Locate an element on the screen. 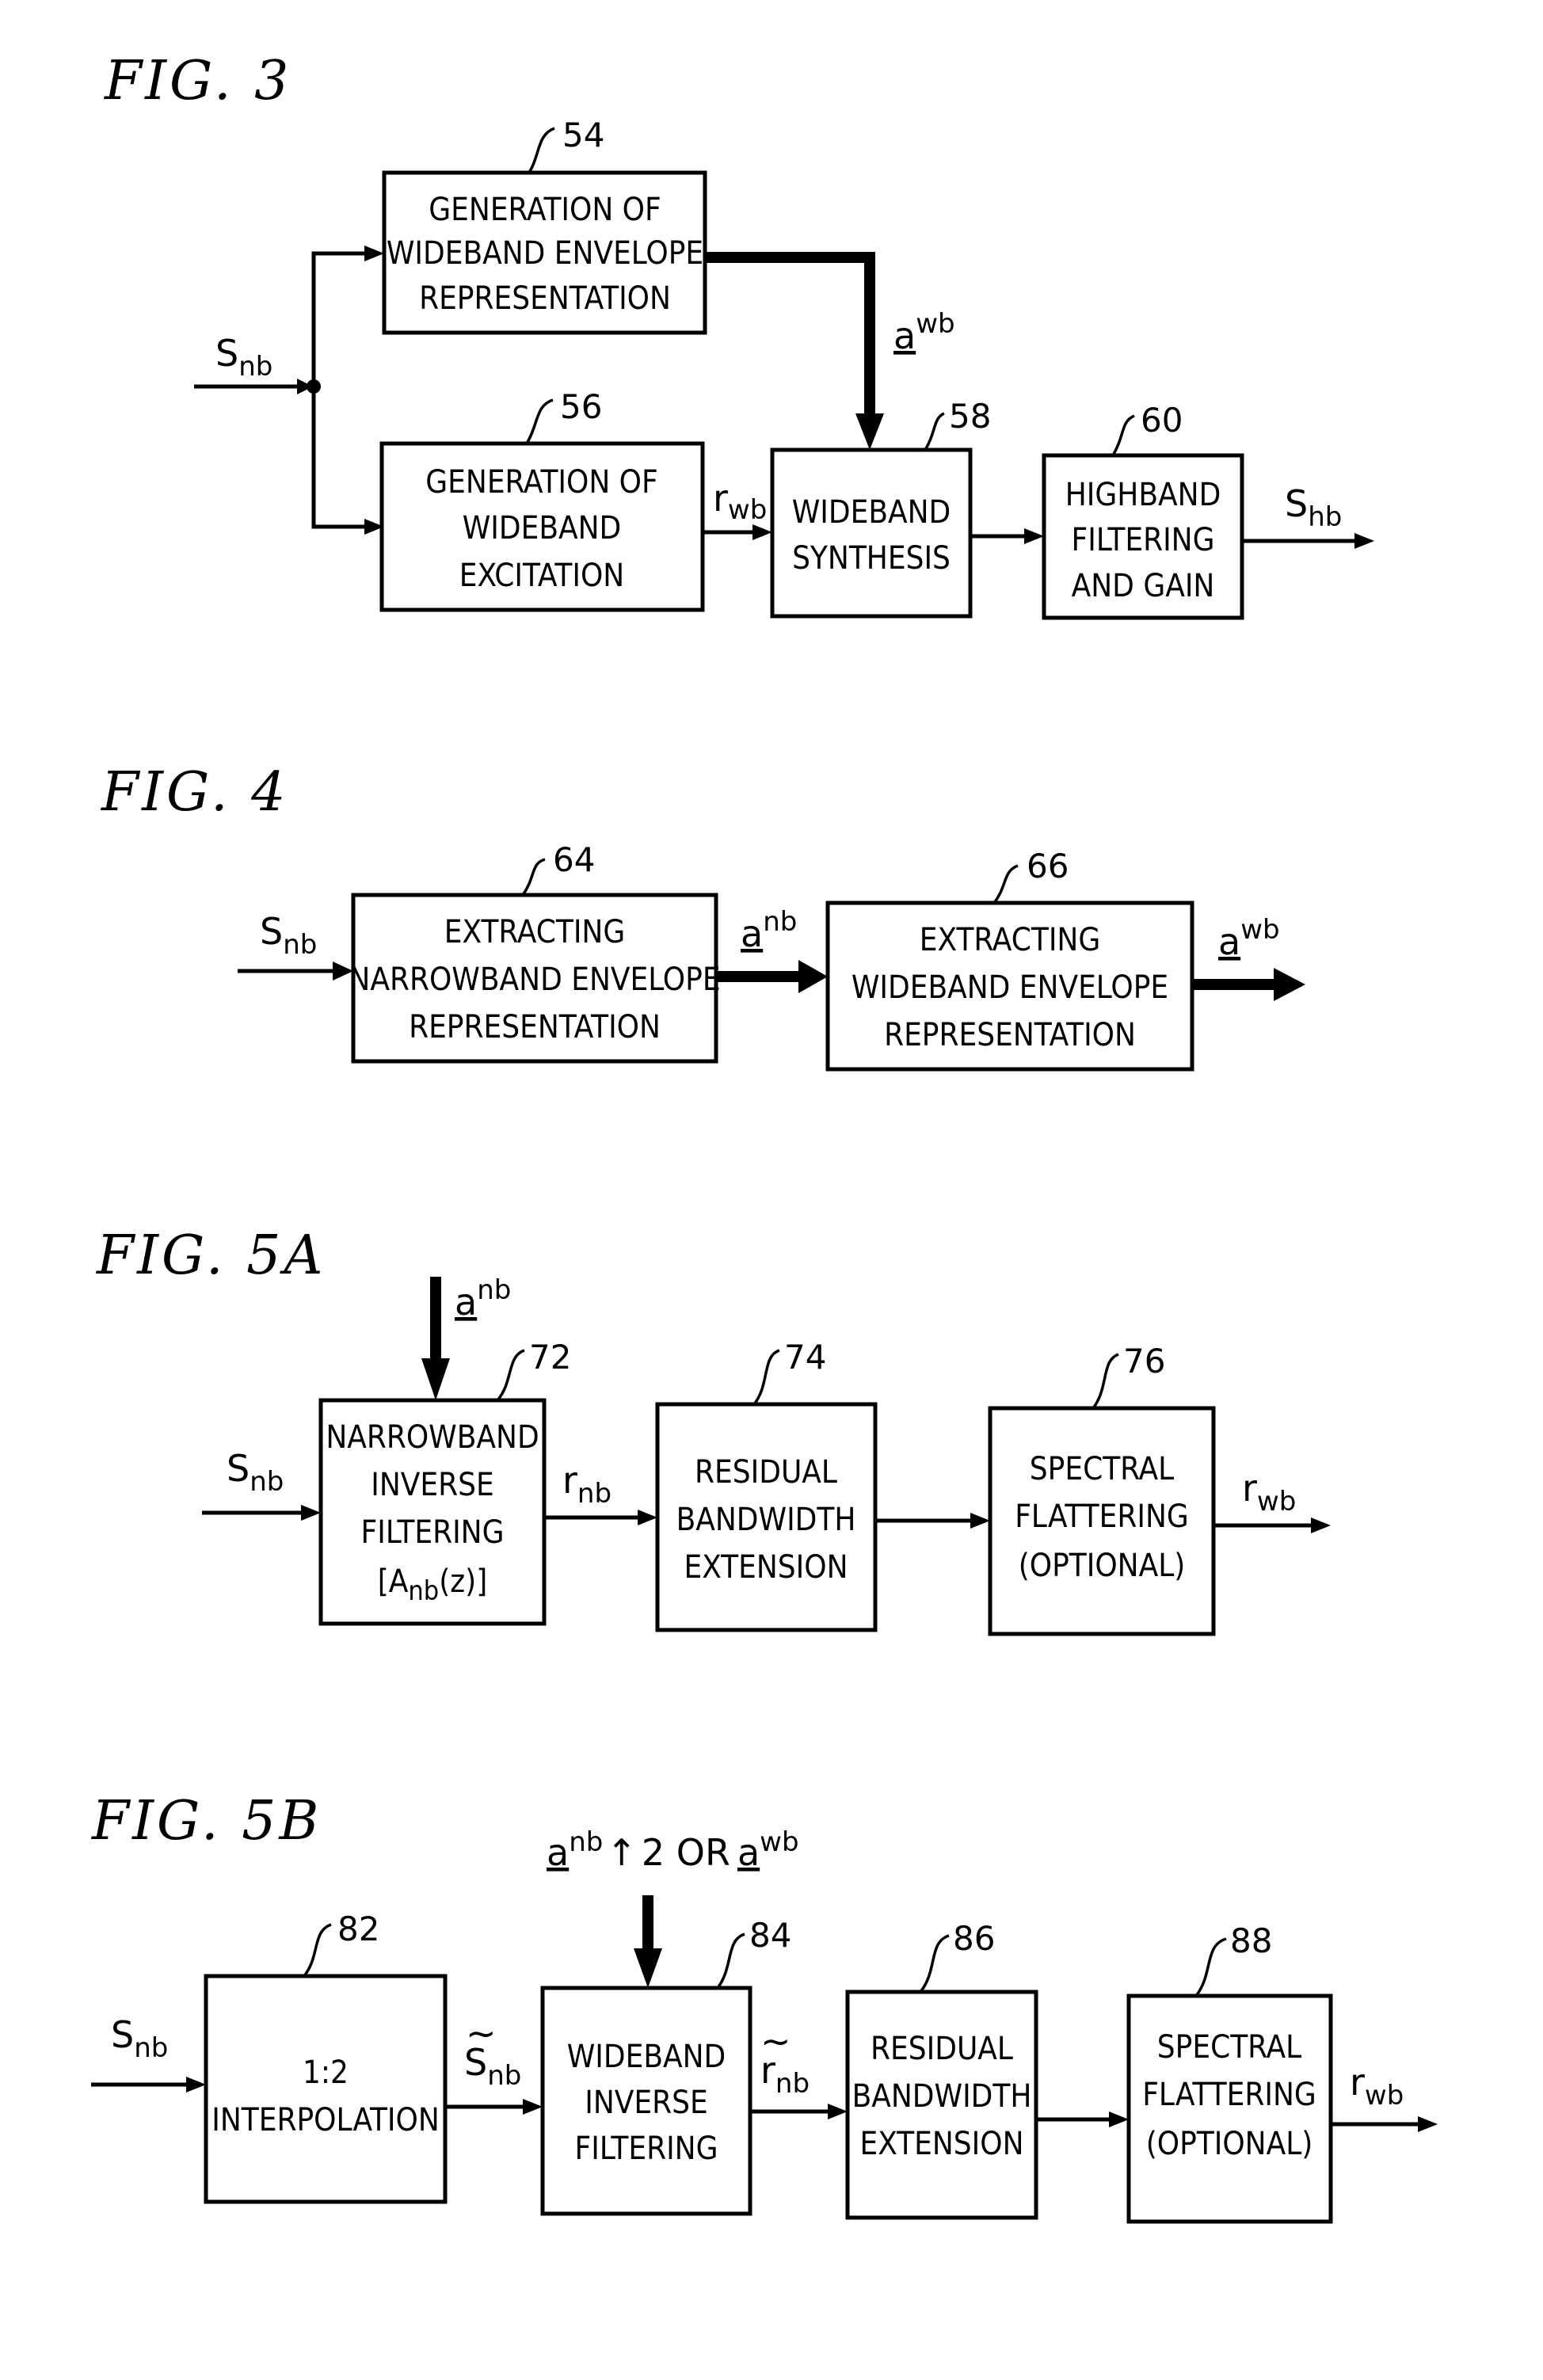  block-text: GENERATION OF is located at coordinates (541, 482).